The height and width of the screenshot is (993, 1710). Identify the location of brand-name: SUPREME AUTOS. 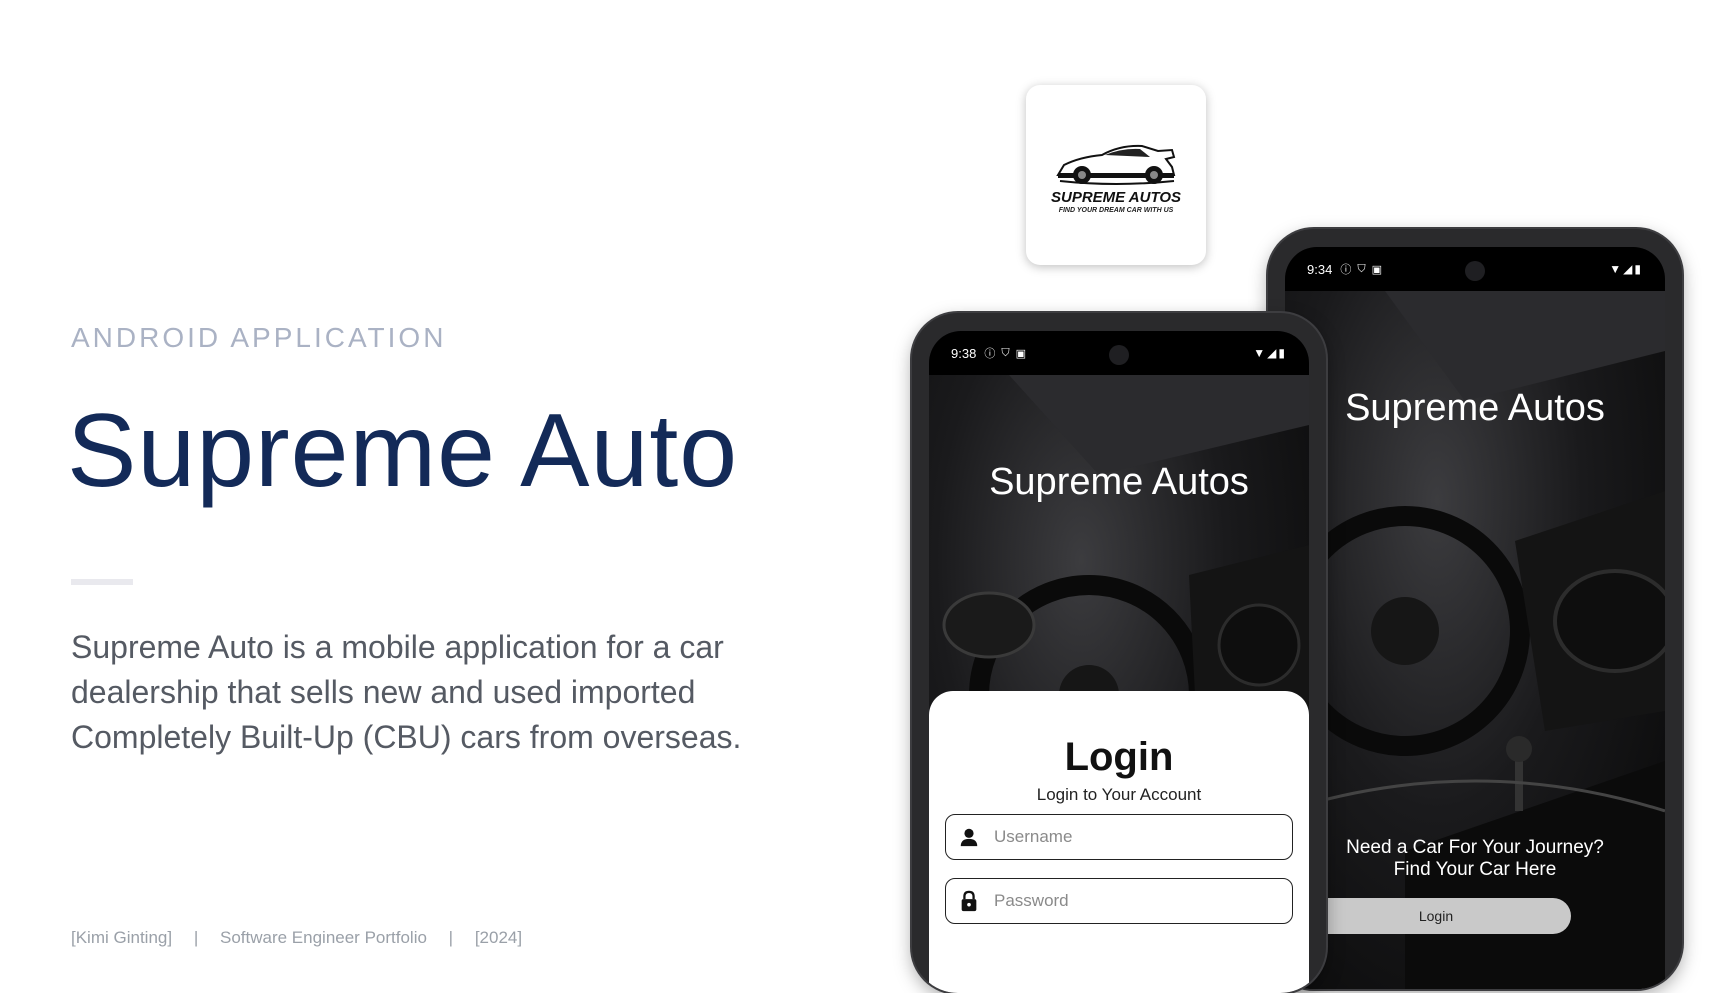
(1116, 197).